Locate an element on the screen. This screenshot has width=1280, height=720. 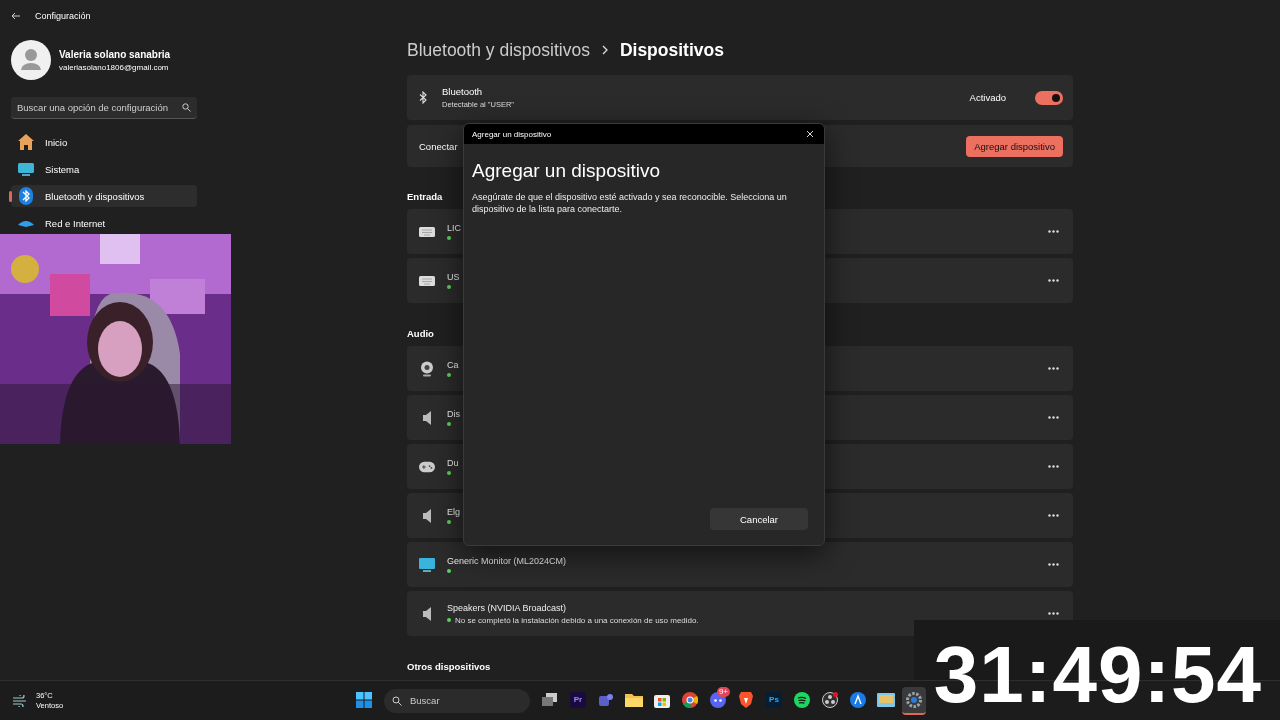
cancel-button: Cancelar is located at coordinates (759, 519).